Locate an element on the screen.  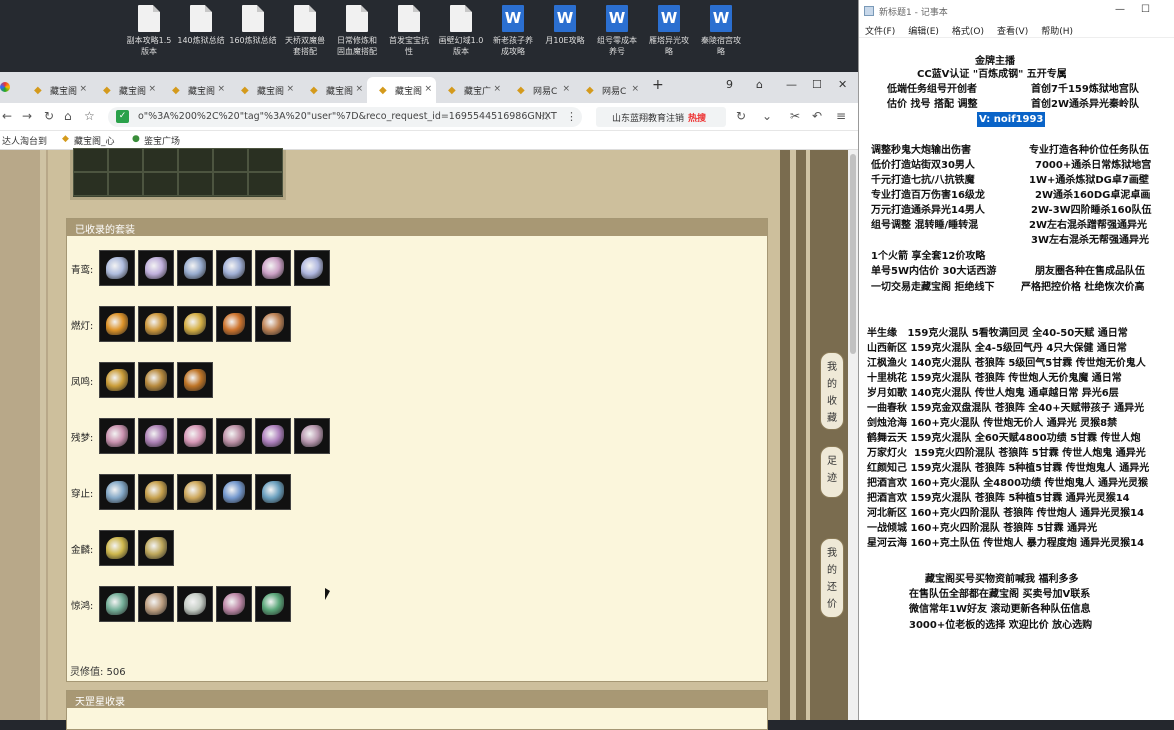
menu-item: 编辑(E) is located at coordinates (923, 32).